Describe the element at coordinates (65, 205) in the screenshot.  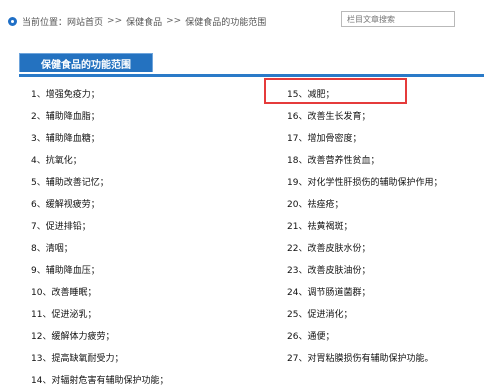
I see `list-item: 6、缓解视疲劳；` at that location.